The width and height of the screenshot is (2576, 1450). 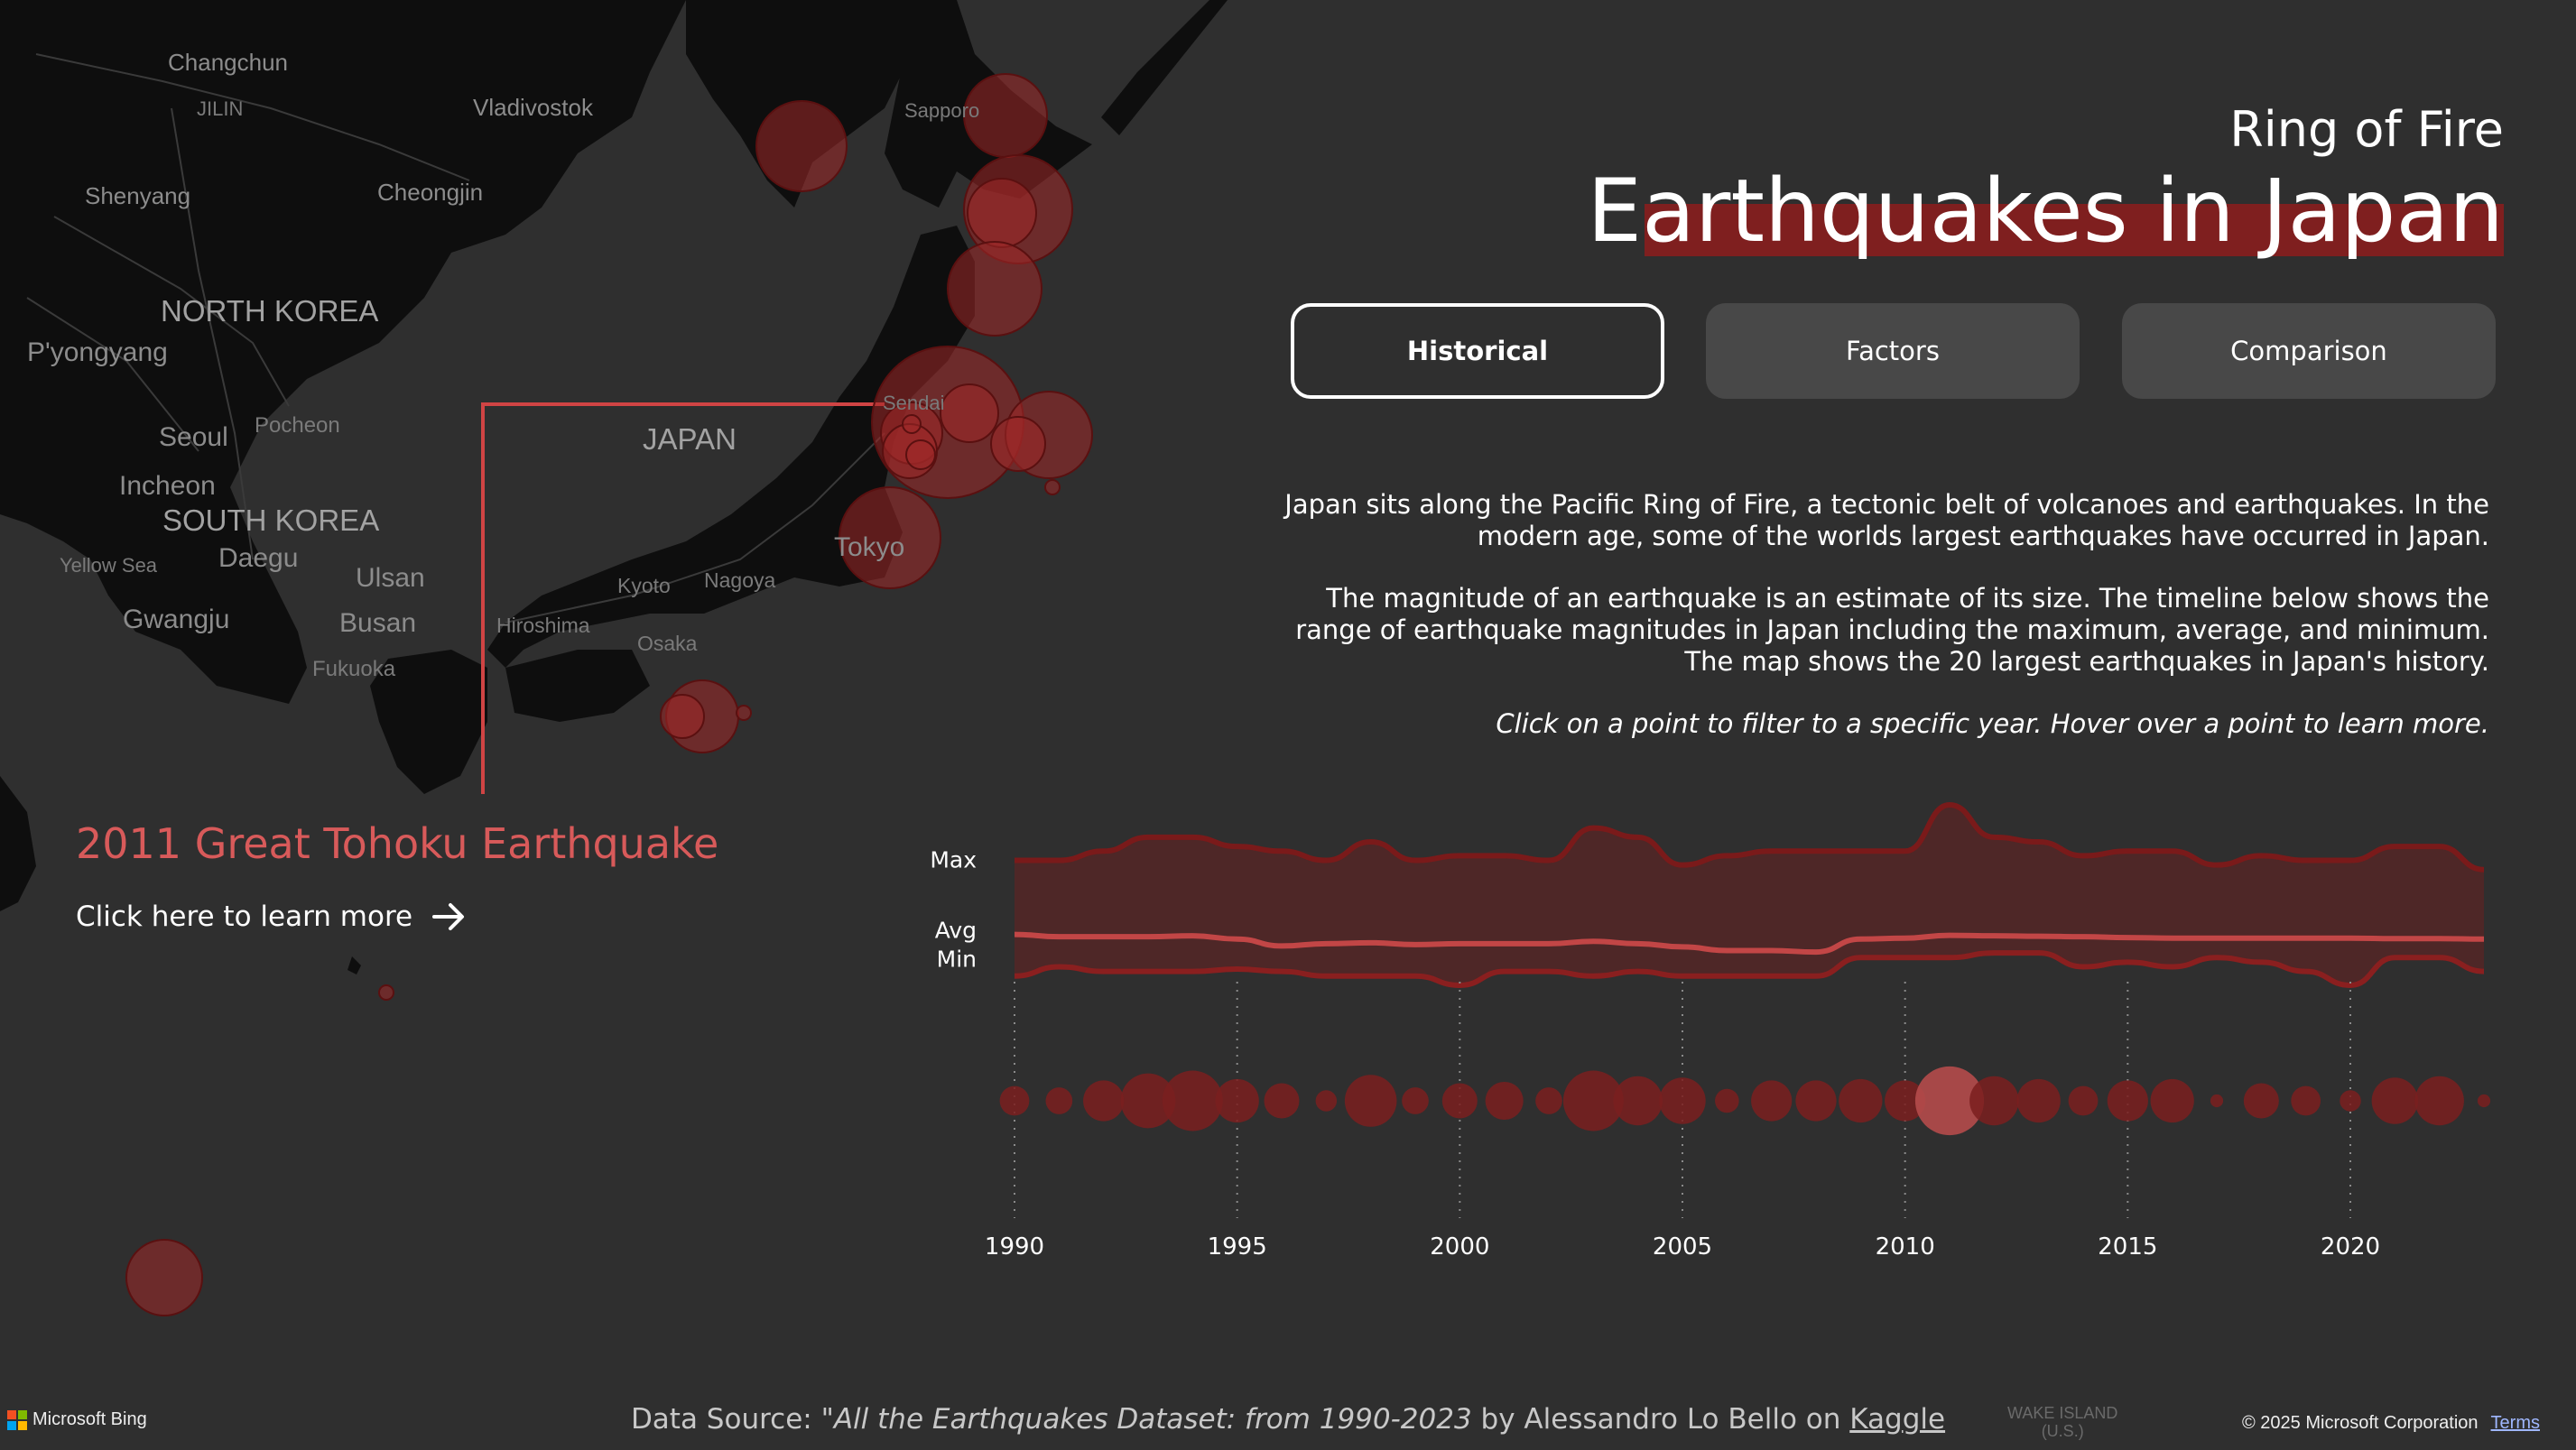 What do you see at coordinates (2366, 129) in the screenshot?
I see `page-subtitle: Ring of Fire` at bounding box center [2366, 129].